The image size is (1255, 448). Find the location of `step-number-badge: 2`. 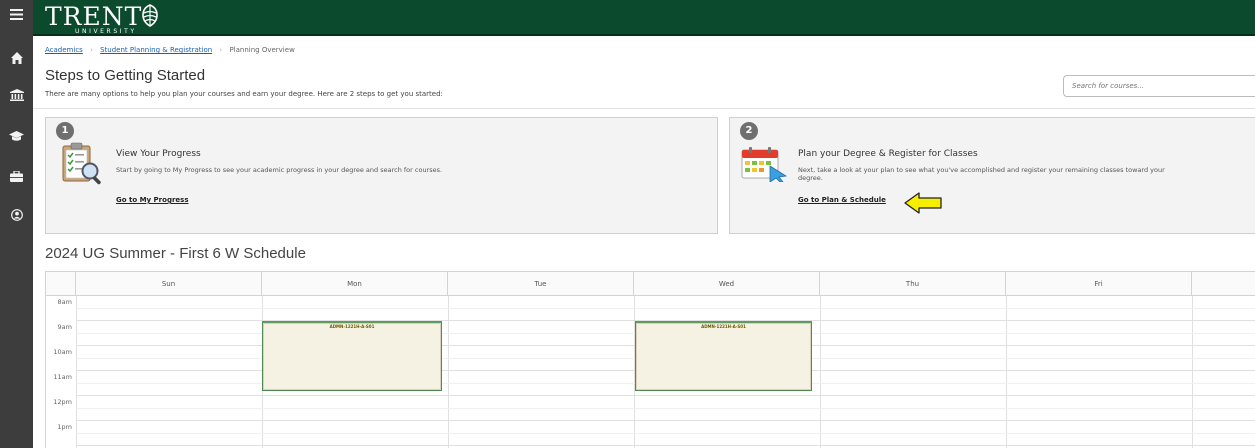

step-number-badge: 2 is located at coordinates (749, 131).